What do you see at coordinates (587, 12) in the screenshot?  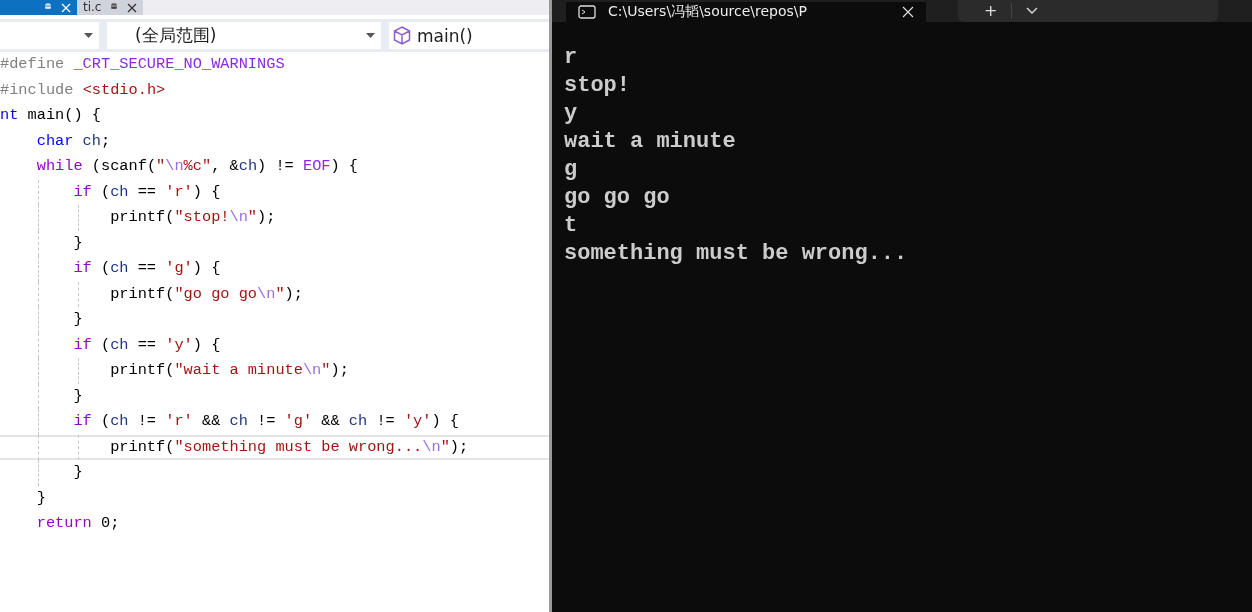 I see `terminal-icon` at bounding box center [587, 12].